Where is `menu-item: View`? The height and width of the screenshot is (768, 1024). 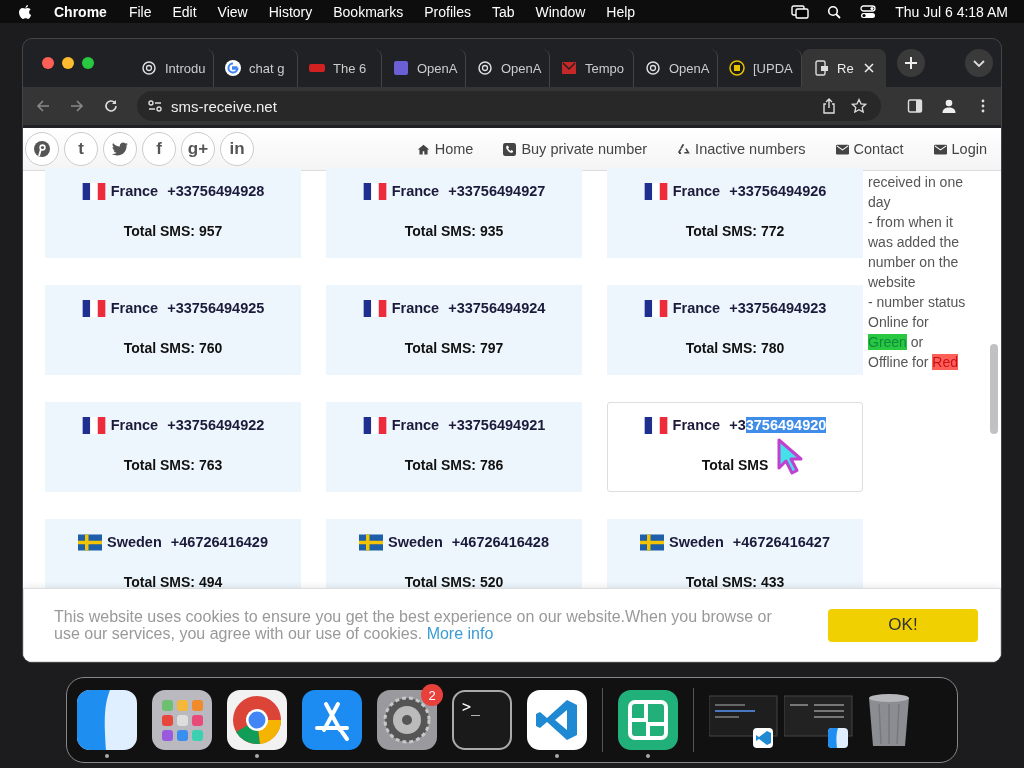 menu-item: View is located at coordinates (232, 11).